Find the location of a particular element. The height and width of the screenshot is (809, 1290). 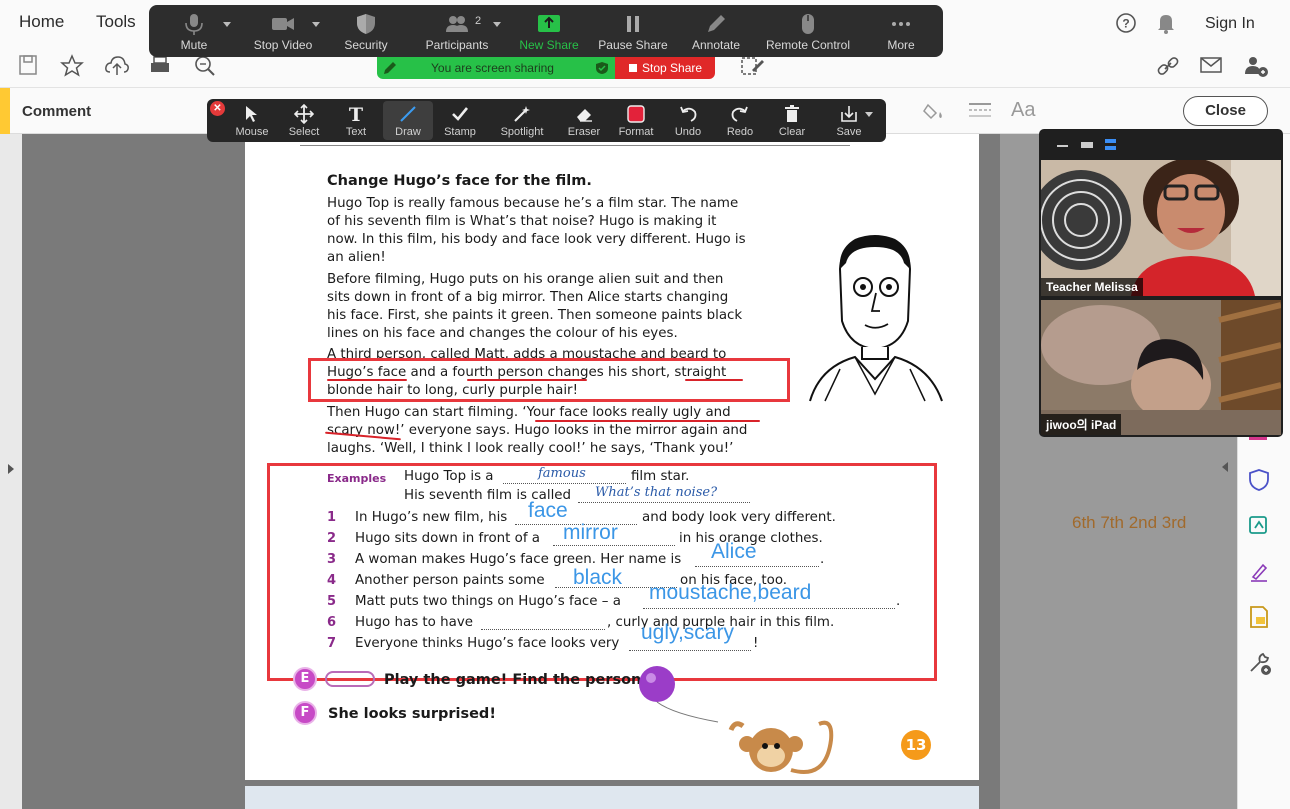

annotation-underline is located at coordinates (367, 380).